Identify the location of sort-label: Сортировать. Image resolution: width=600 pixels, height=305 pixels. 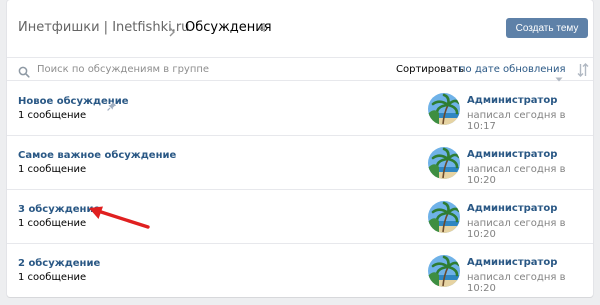
(430, 69).